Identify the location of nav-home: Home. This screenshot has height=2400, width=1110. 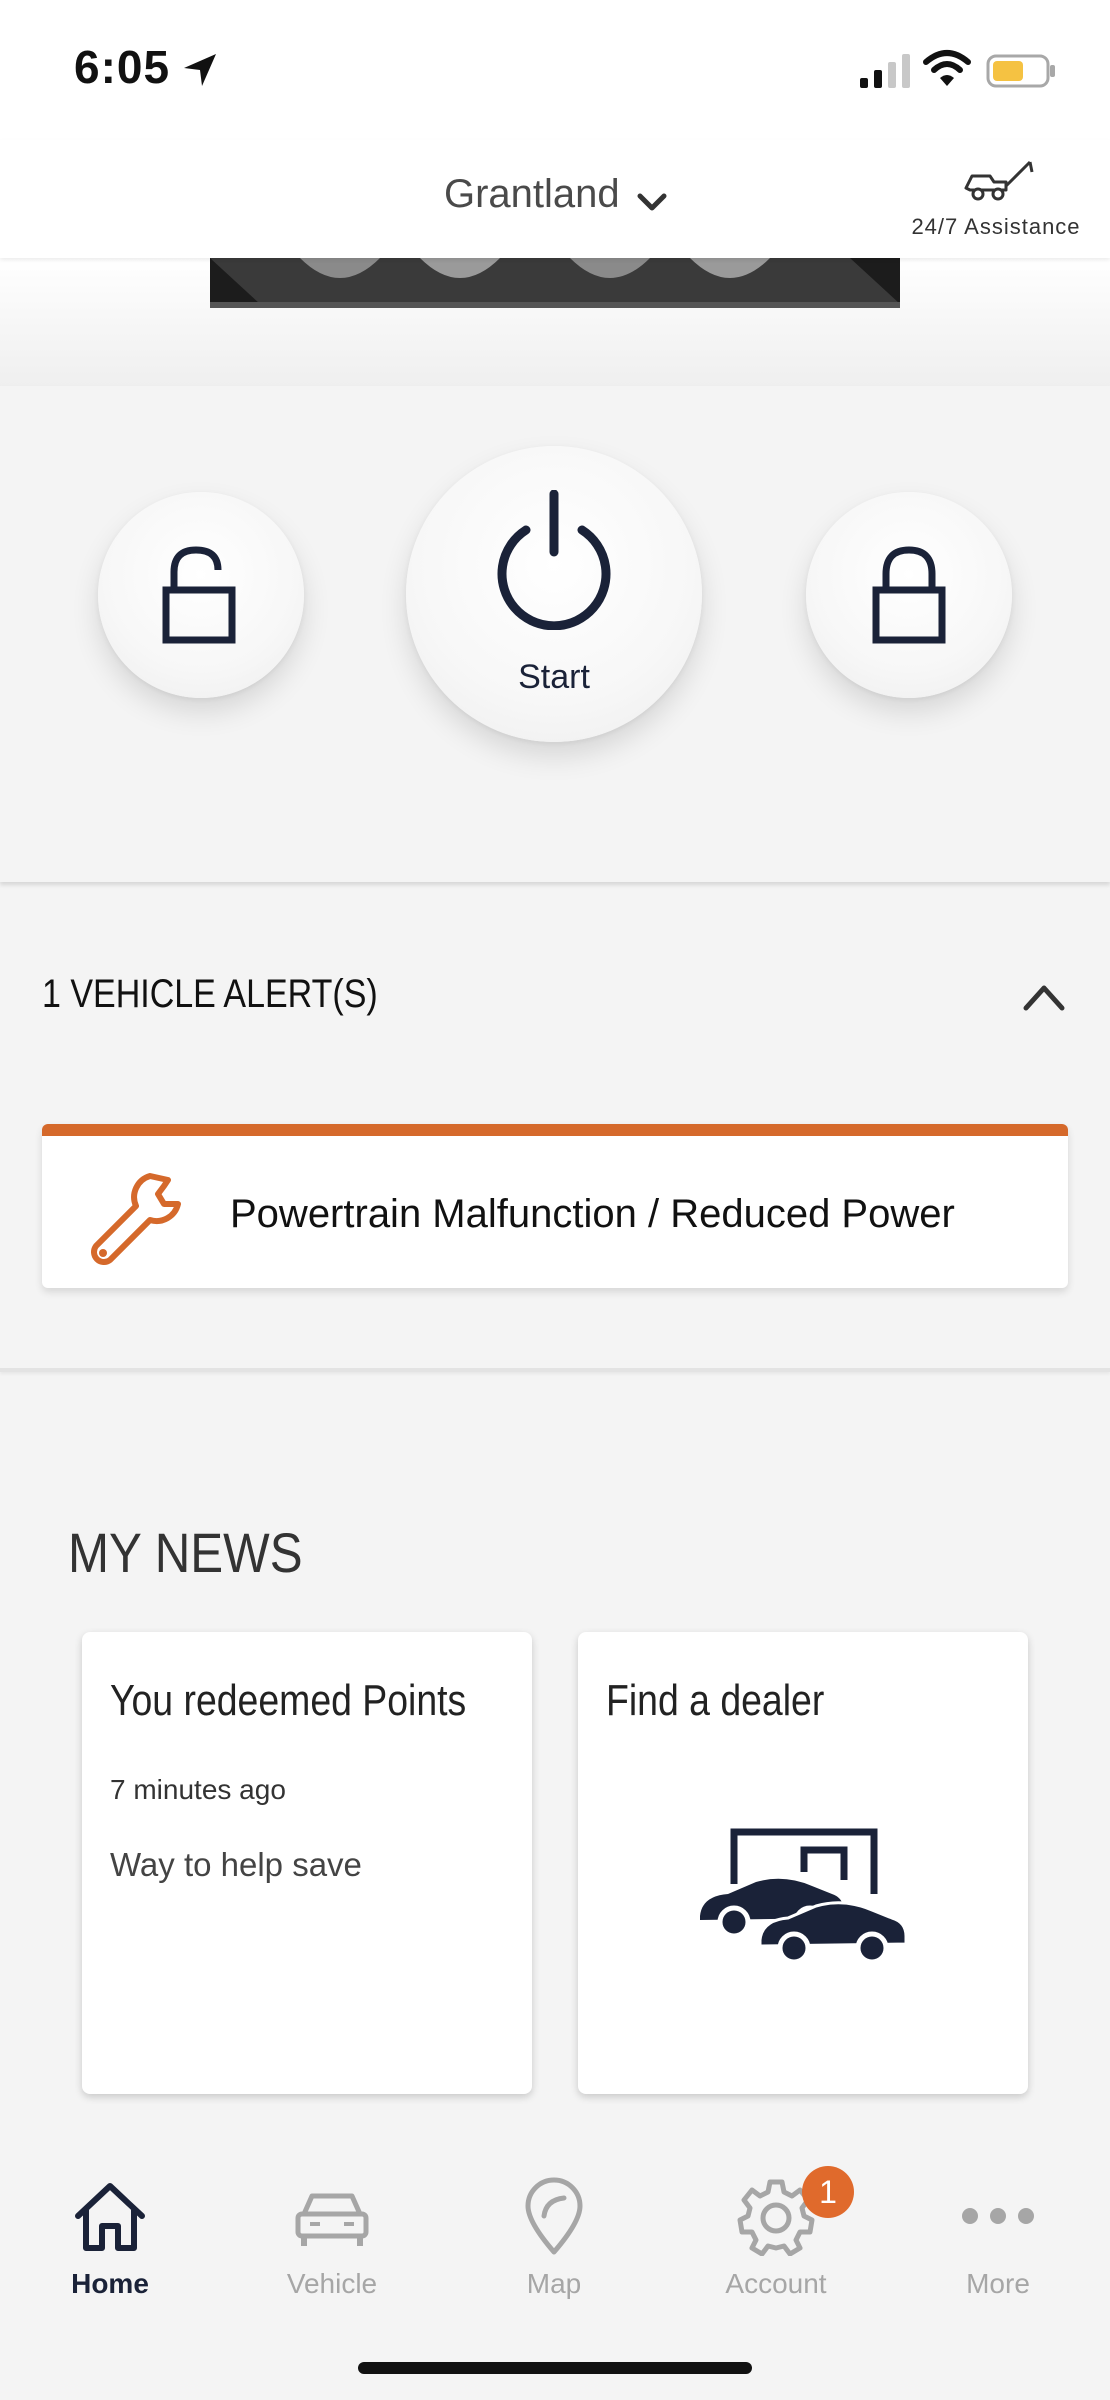
(110, 2241).